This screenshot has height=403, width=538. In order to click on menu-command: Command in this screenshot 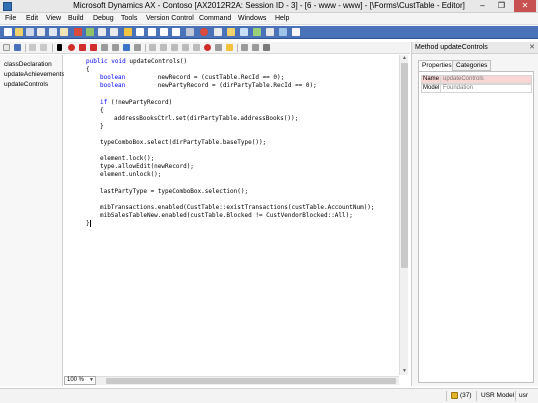, I will do `click(215, 18)`.